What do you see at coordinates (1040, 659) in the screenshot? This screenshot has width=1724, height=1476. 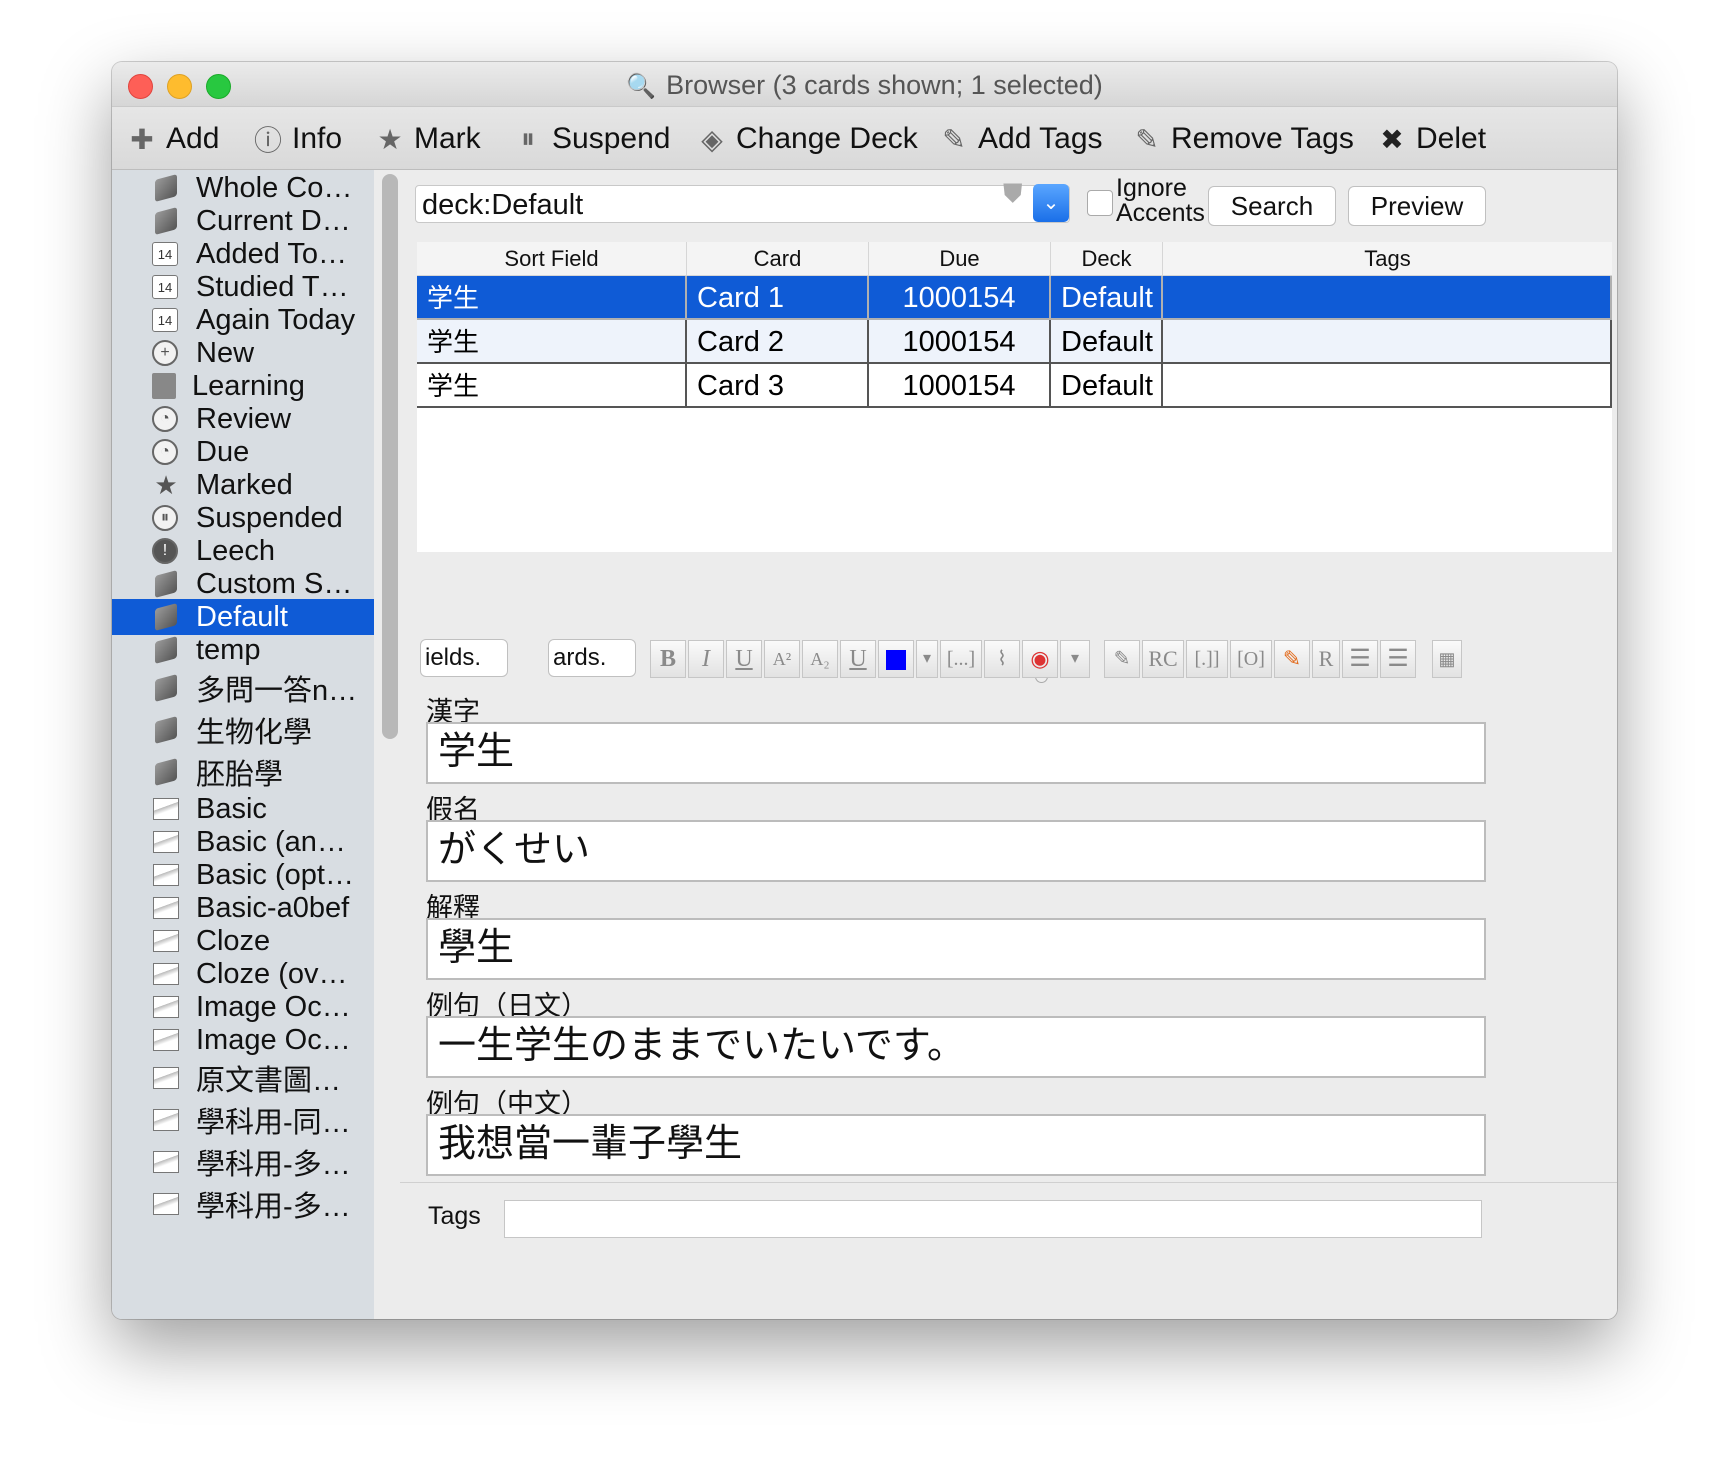 I see `record-button: ◉` at bounding box center [1040, 659].